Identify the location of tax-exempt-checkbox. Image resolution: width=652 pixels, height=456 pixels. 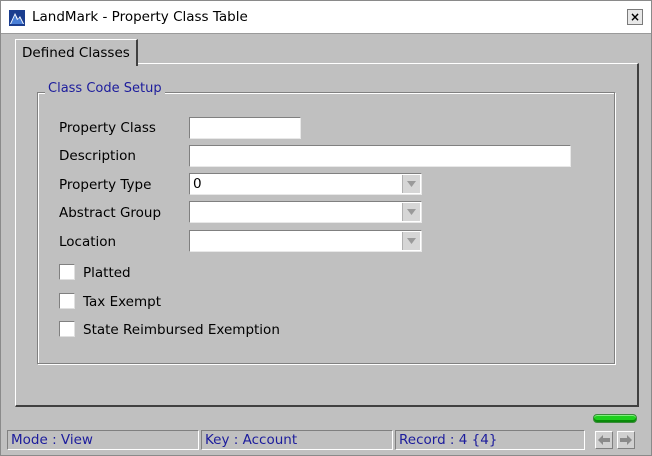
(67, 301).